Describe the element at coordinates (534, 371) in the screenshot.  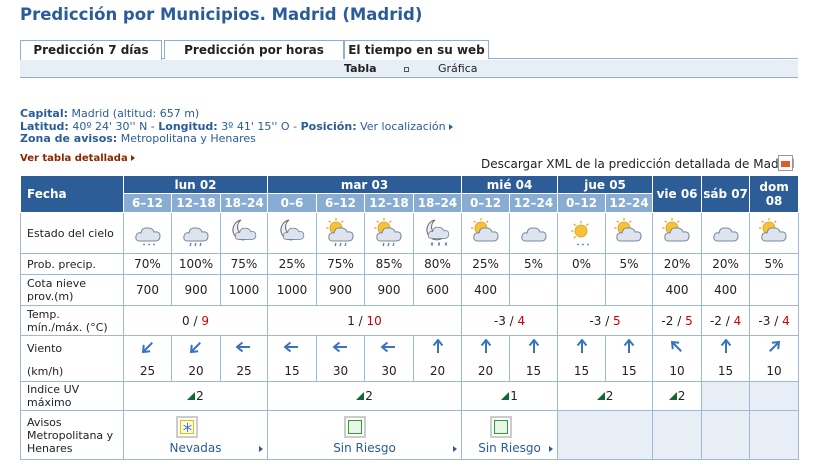
I see `wind-speed-cell: 15` at that location.